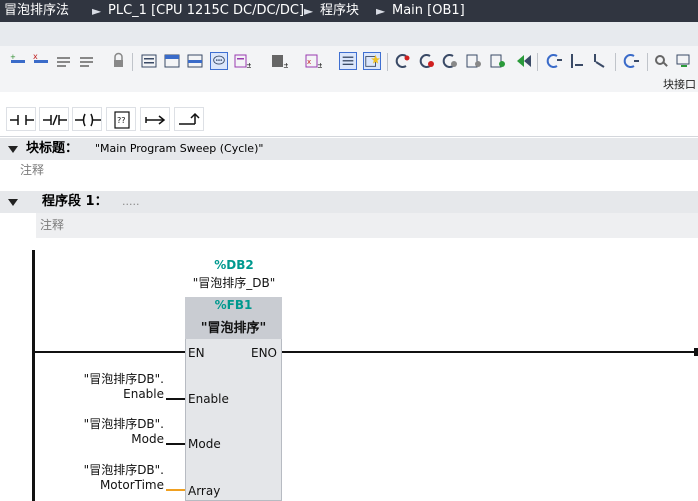 The image size is (698, 501). I want to click on go-online-icon: ±, so click(242, 61).